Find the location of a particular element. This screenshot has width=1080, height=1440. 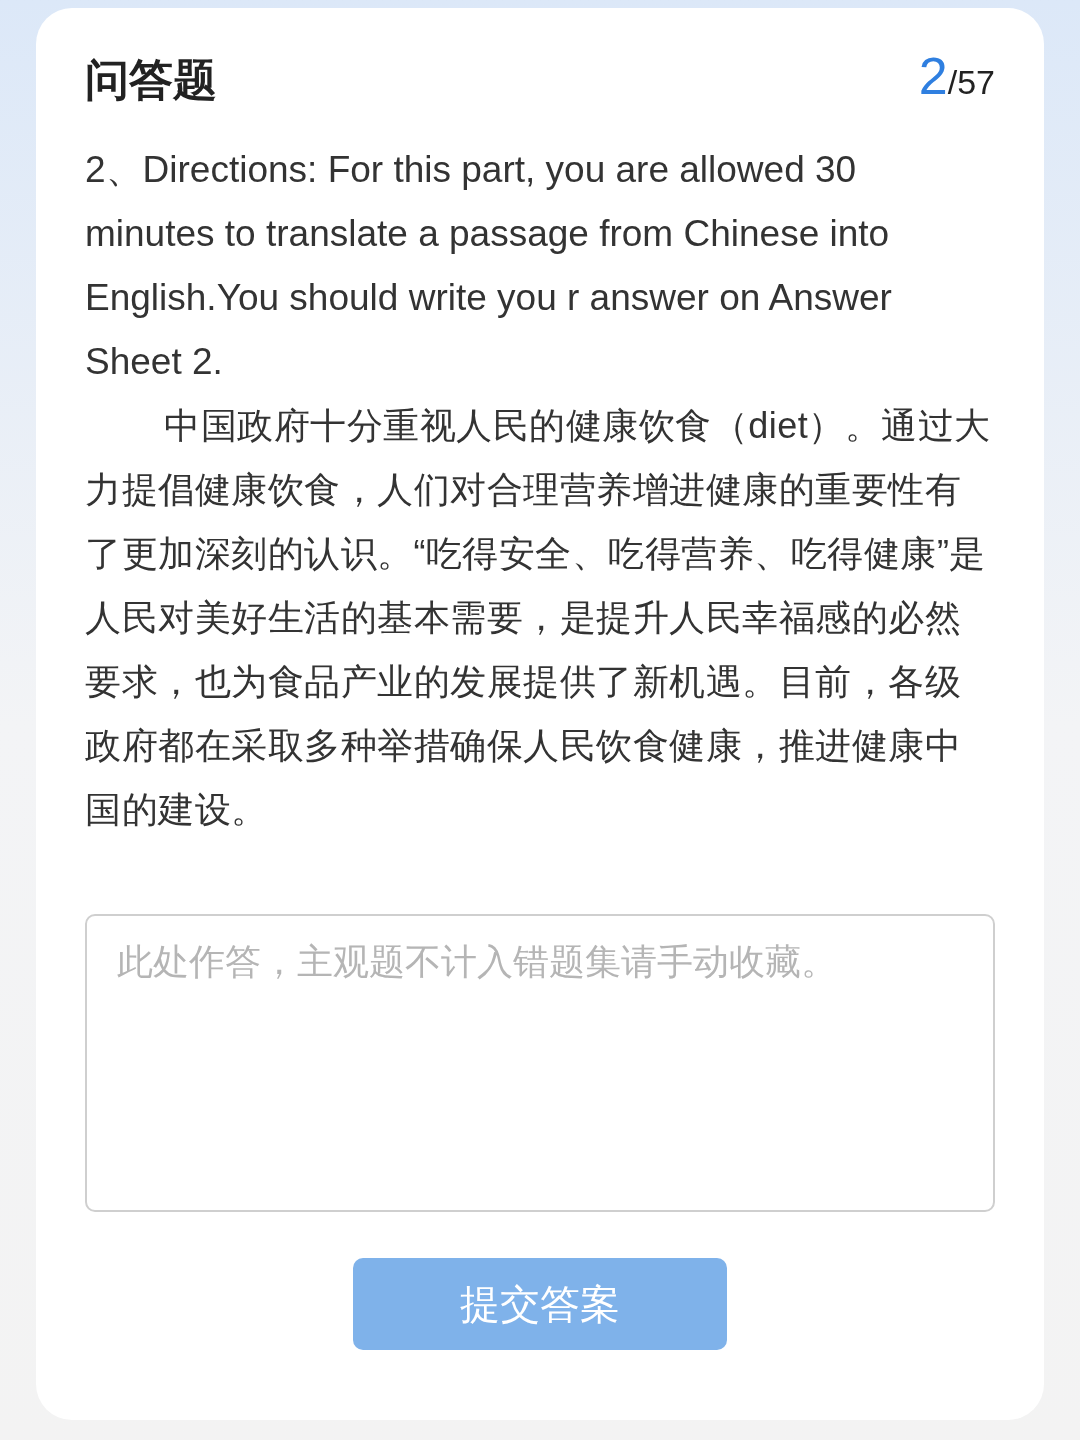

current-question-number: 2 is located at coordinates (933, 76).